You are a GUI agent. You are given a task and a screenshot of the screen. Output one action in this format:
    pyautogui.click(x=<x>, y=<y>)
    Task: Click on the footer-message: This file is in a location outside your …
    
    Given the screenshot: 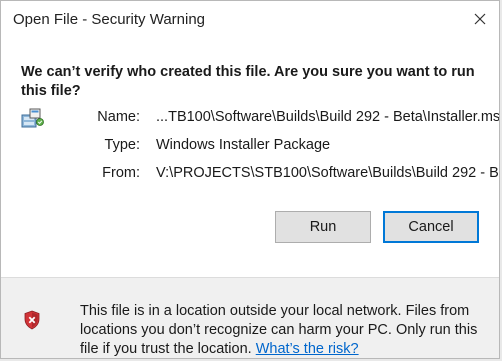 What is the action you would take?
    pyautogui.click(x=285, y=330)
    